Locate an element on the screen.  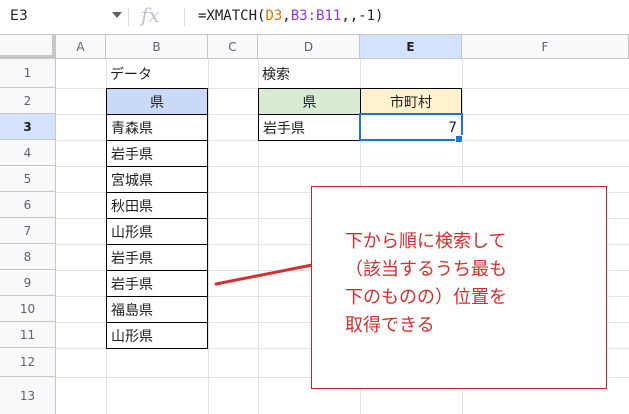
callout-line-2: （該当するうち最も is located at coordinates (426, 269).